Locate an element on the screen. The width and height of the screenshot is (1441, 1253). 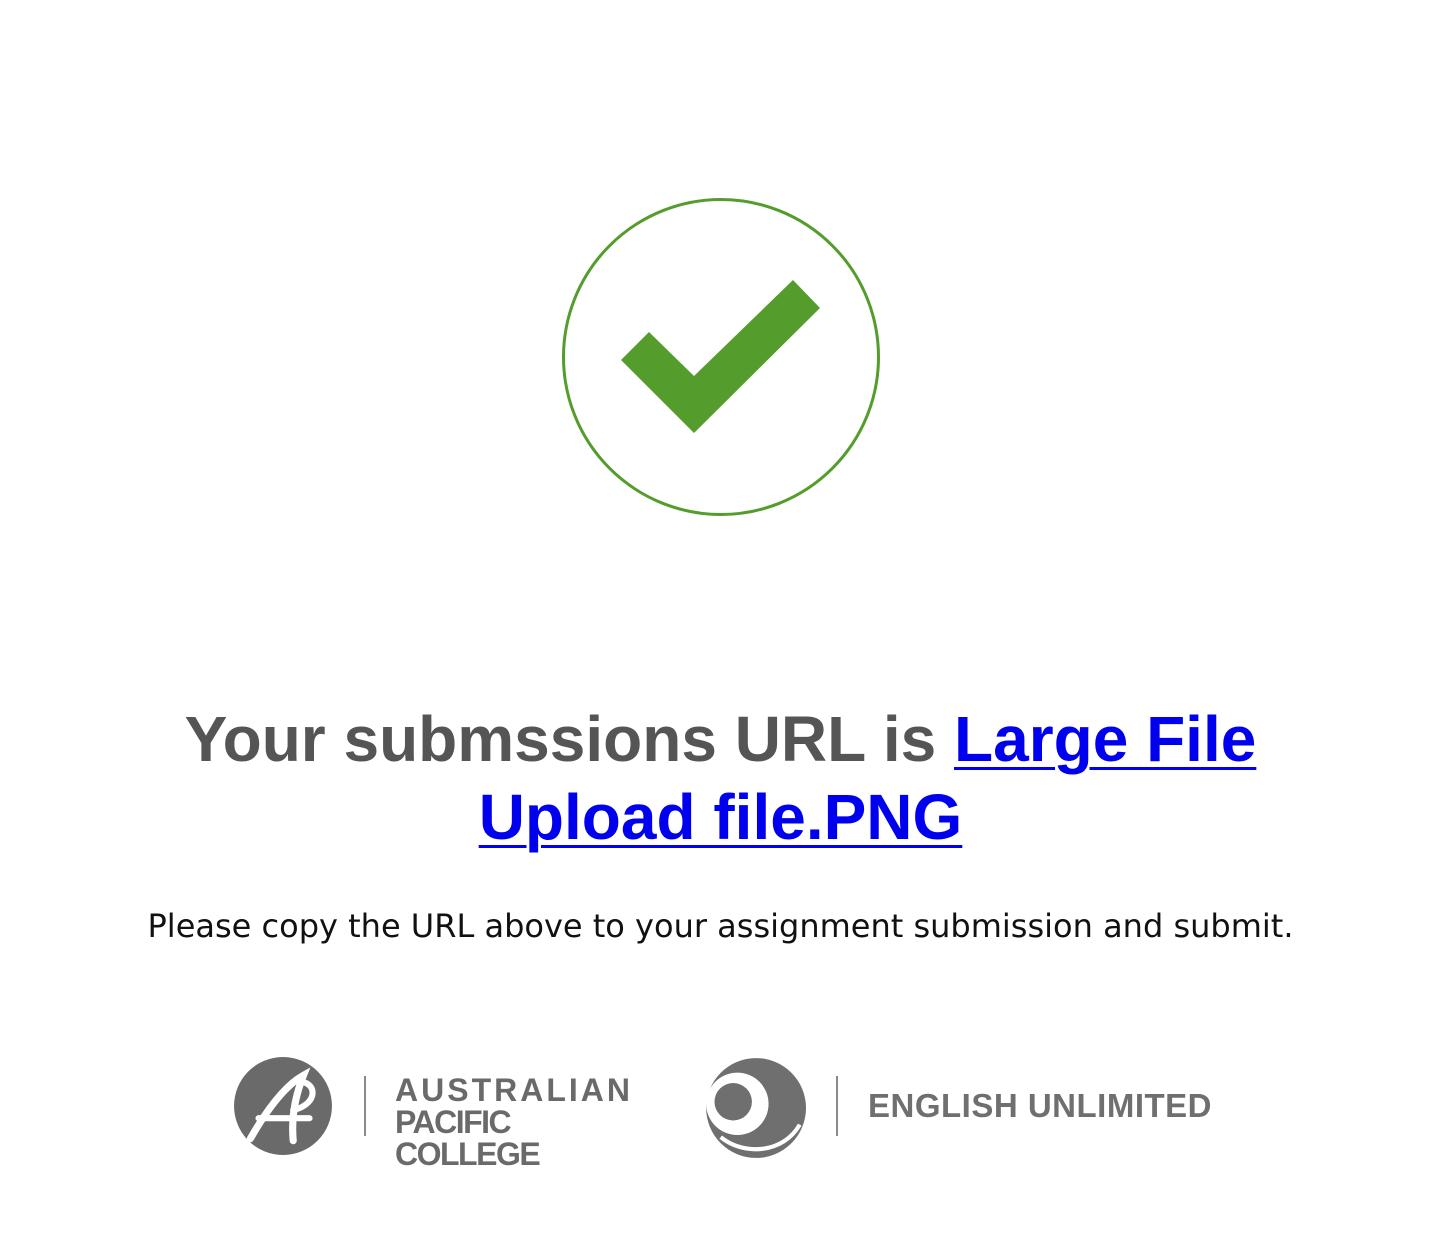
apc-name-line1: AUSTRALIAN is located at coordinates (514, 1090).